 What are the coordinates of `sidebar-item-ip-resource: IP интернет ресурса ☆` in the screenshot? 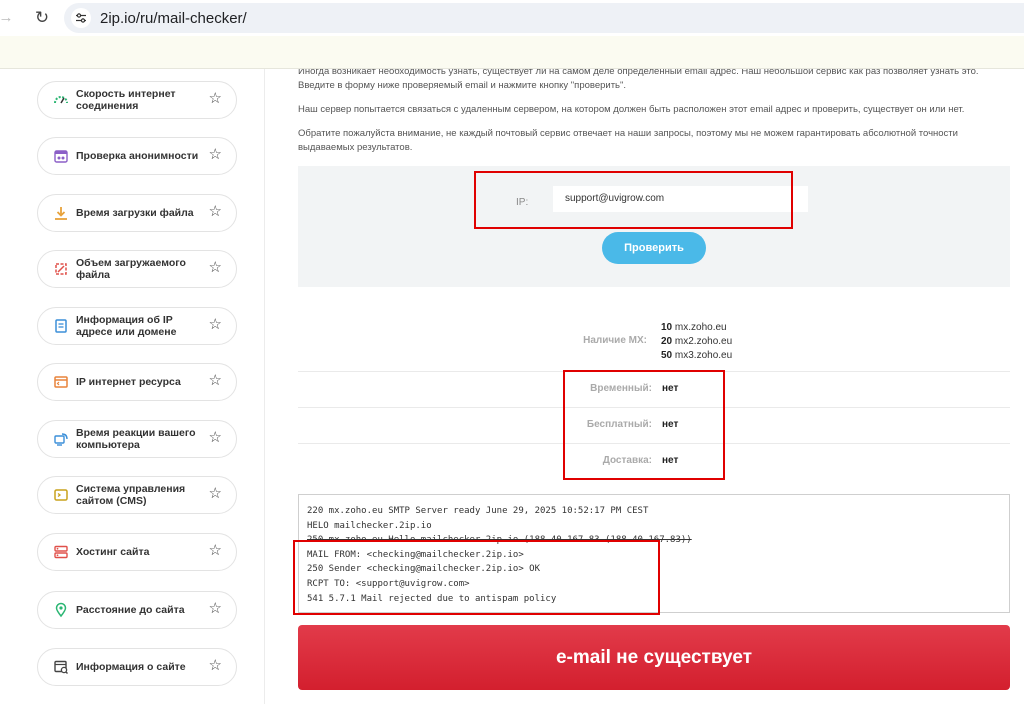 It's located at (137, 382).